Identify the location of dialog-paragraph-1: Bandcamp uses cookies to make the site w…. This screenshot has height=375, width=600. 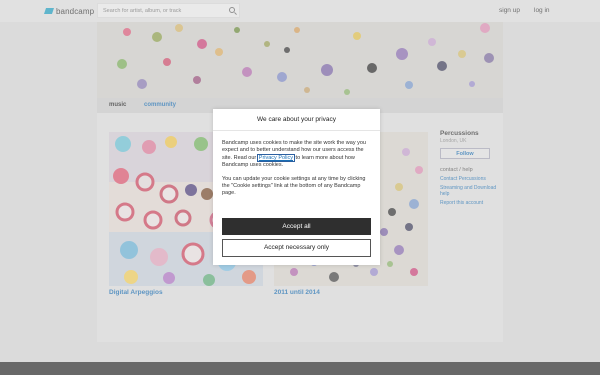
(297, 155).